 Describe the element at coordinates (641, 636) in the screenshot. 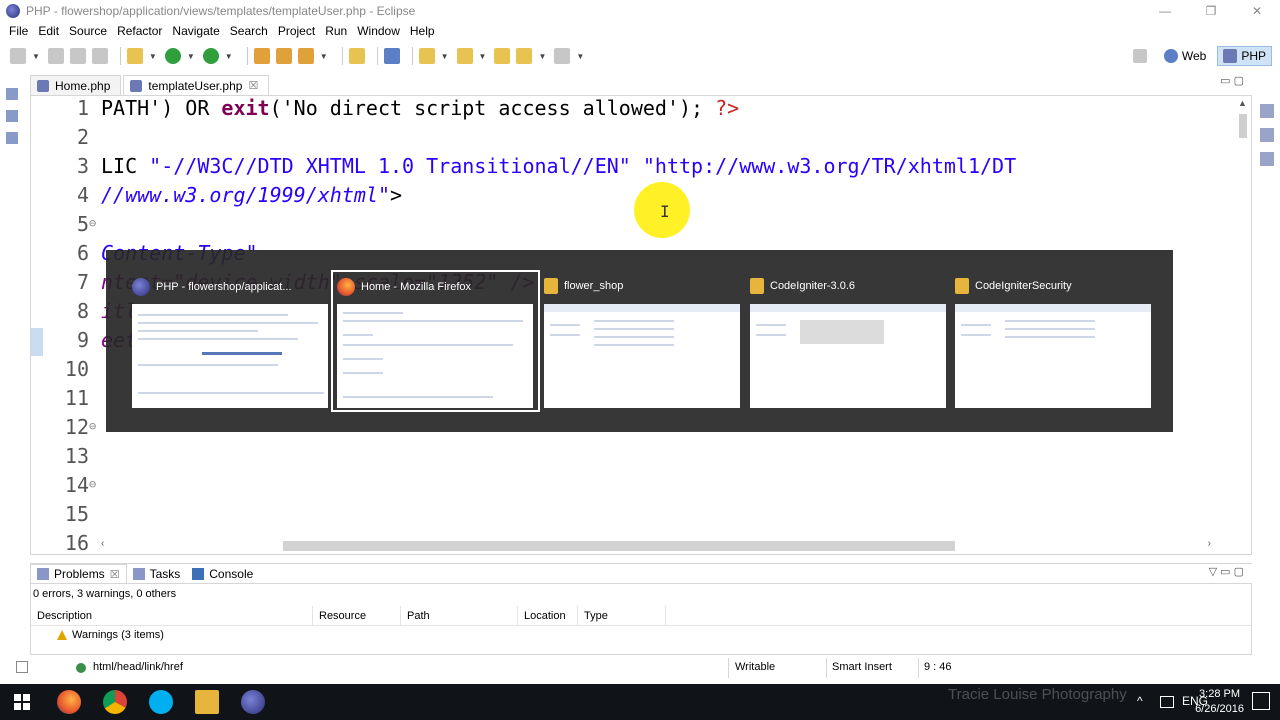

I see `table-row: Warnings (3 items)` at that location.